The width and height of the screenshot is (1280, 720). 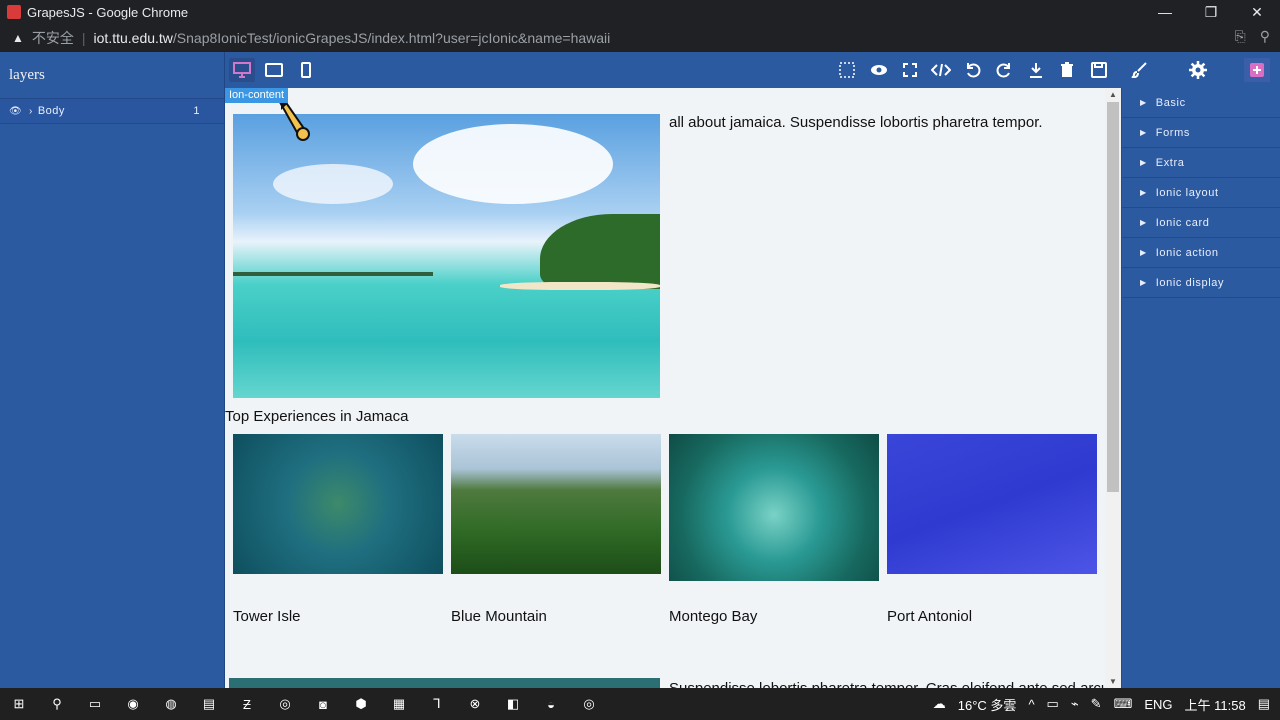 I want to click on bottom-image, so click(x=444, y=683).